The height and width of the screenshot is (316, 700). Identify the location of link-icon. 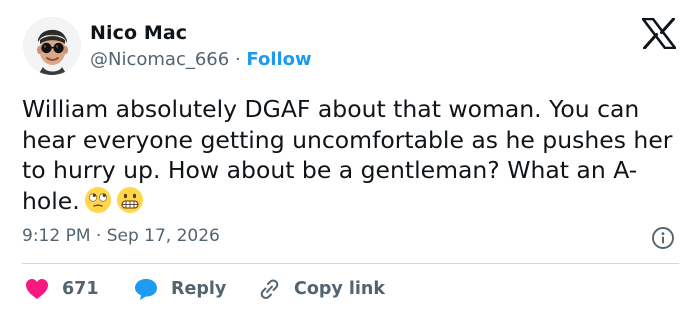
(269, 289).